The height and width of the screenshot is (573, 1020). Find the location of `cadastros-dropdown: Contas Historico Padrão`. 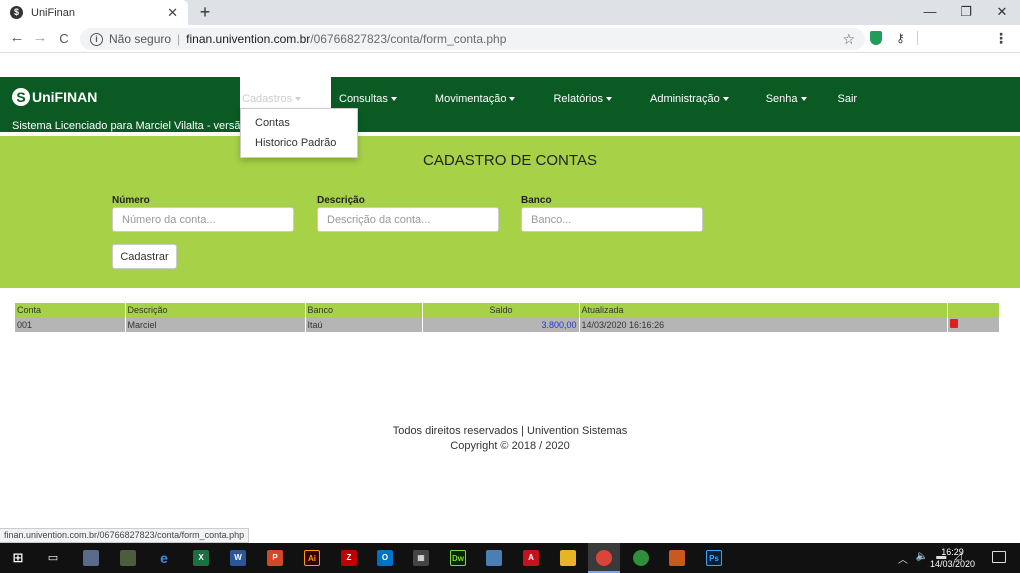

cadastros-dropdown: Contas Historico Padrão is located at coordinates (299, 133).